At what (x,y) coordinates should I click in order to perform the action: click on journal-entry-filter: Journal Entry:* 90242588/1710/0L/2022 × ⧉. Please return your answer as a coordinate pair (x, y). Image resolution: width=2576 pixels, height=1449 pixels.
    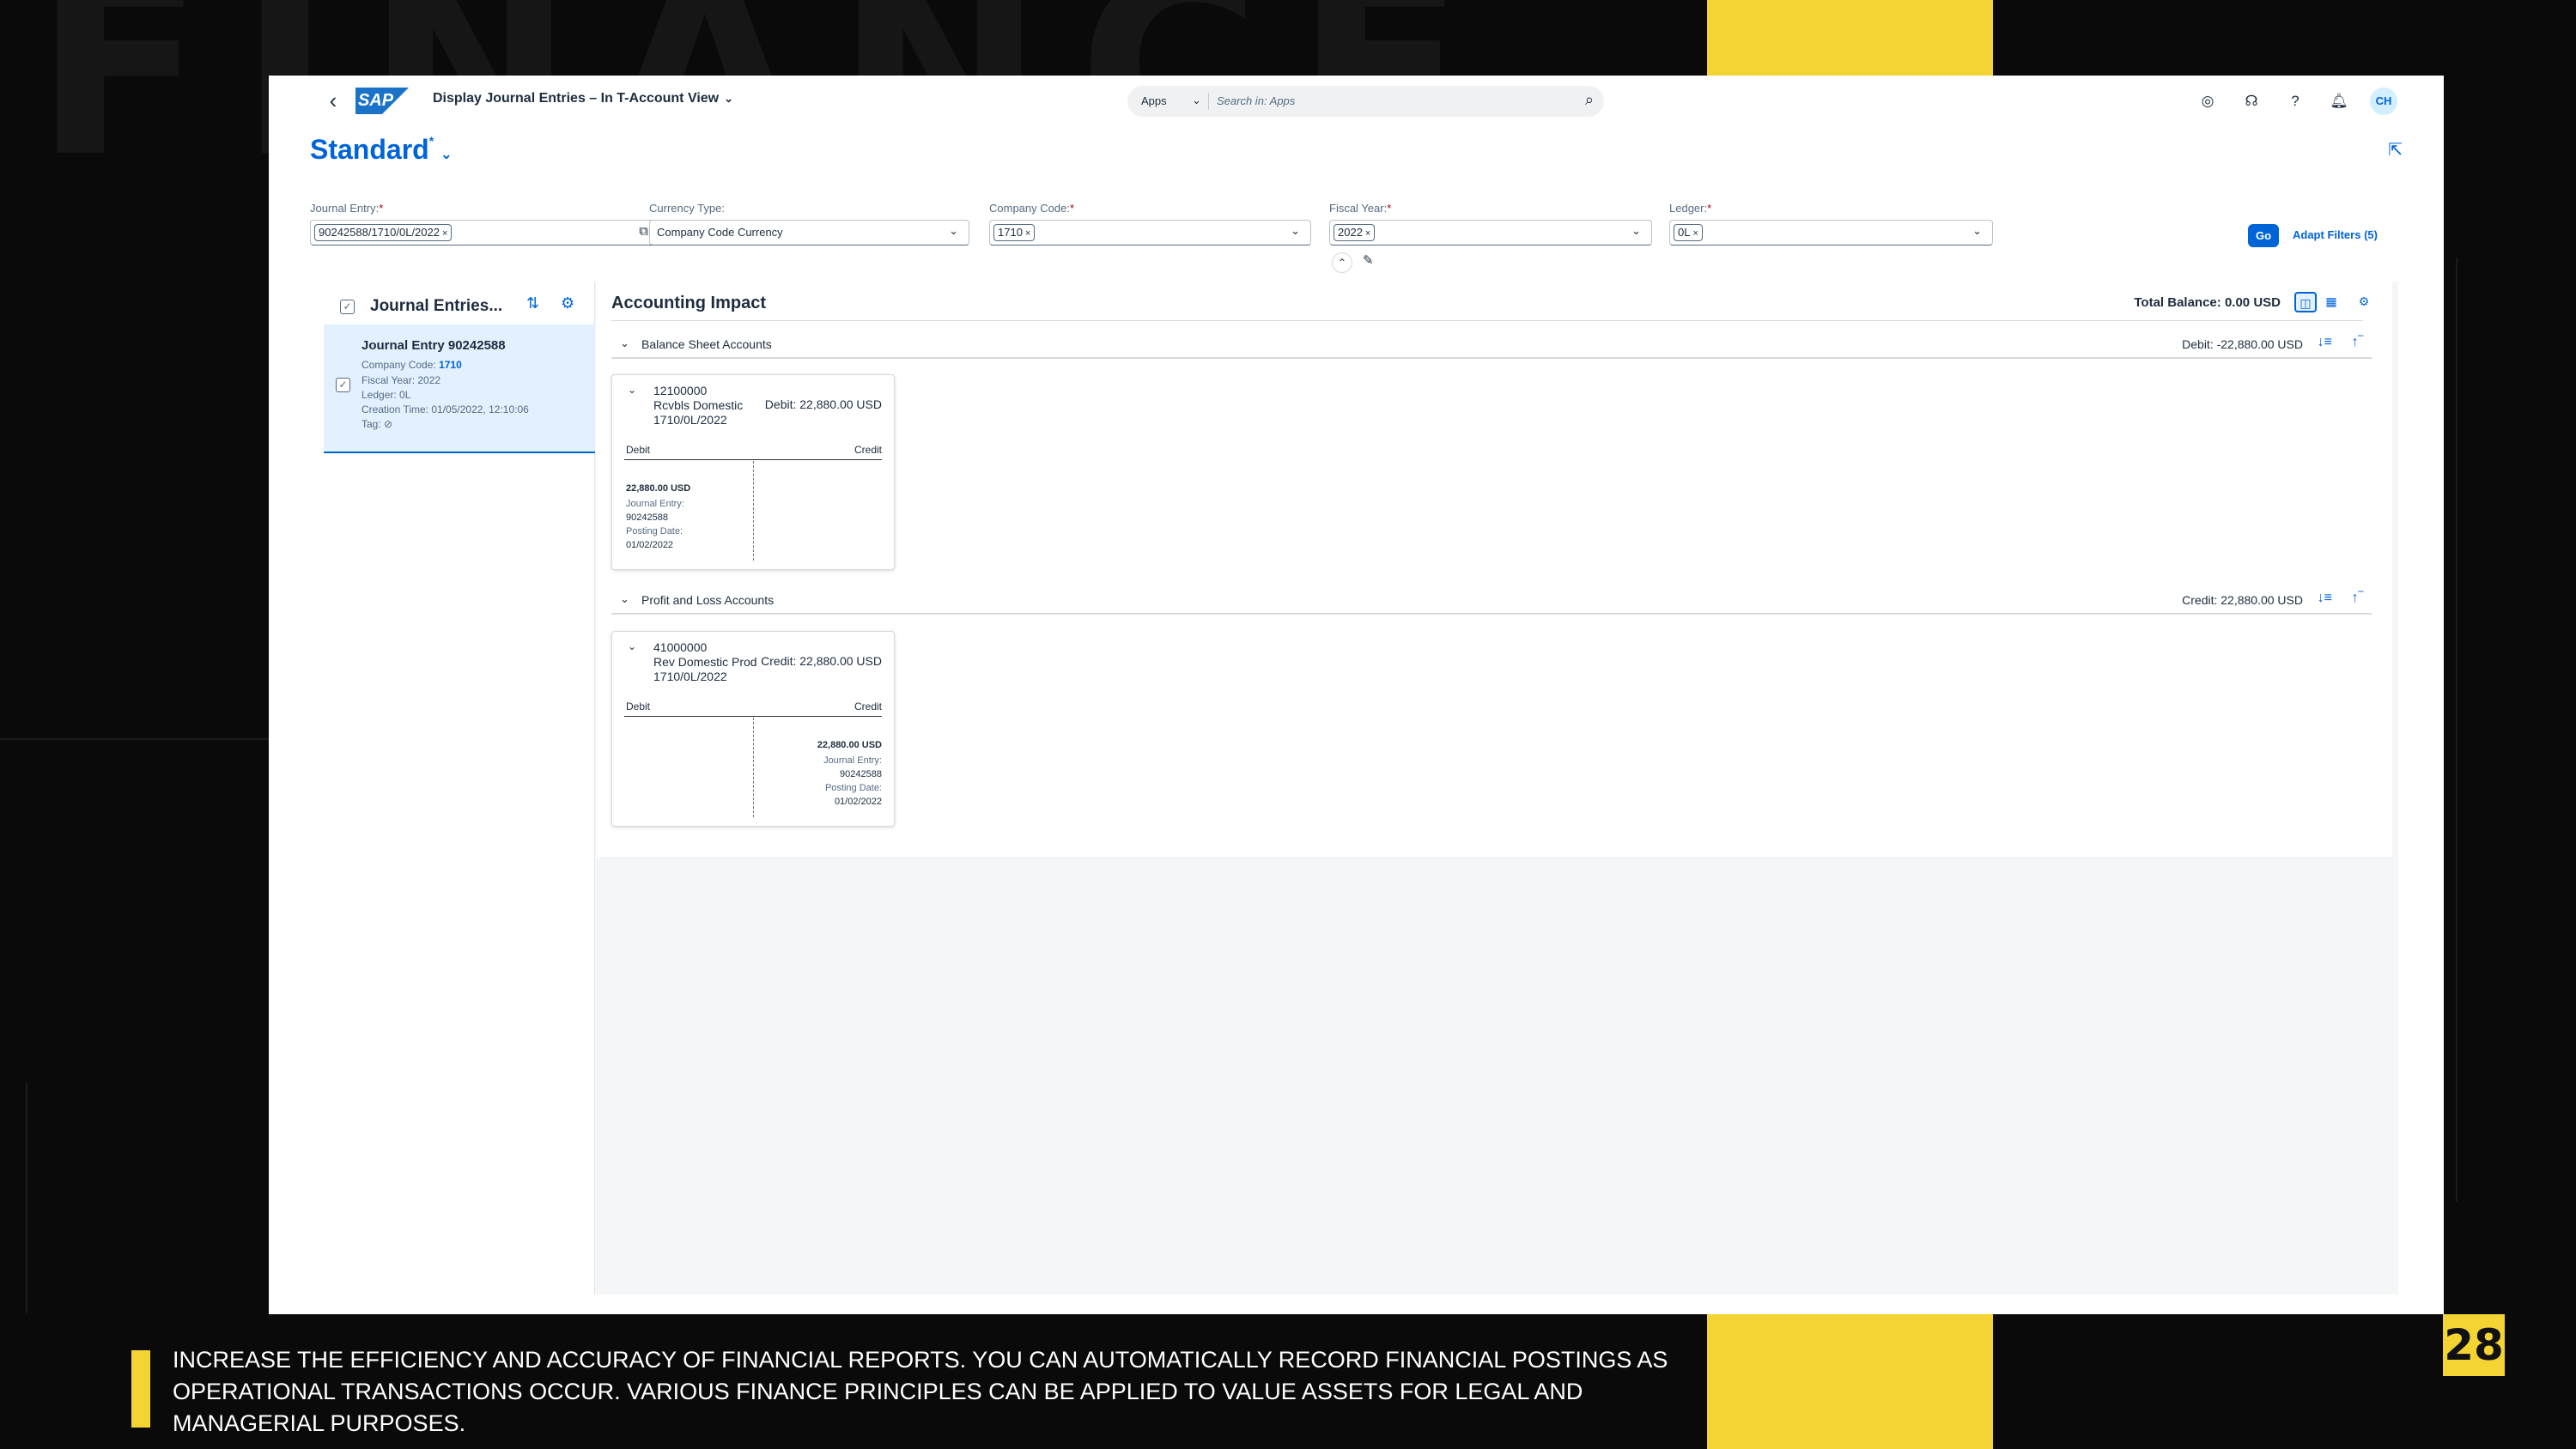
    Looking at the image, I should click on (484, 224).